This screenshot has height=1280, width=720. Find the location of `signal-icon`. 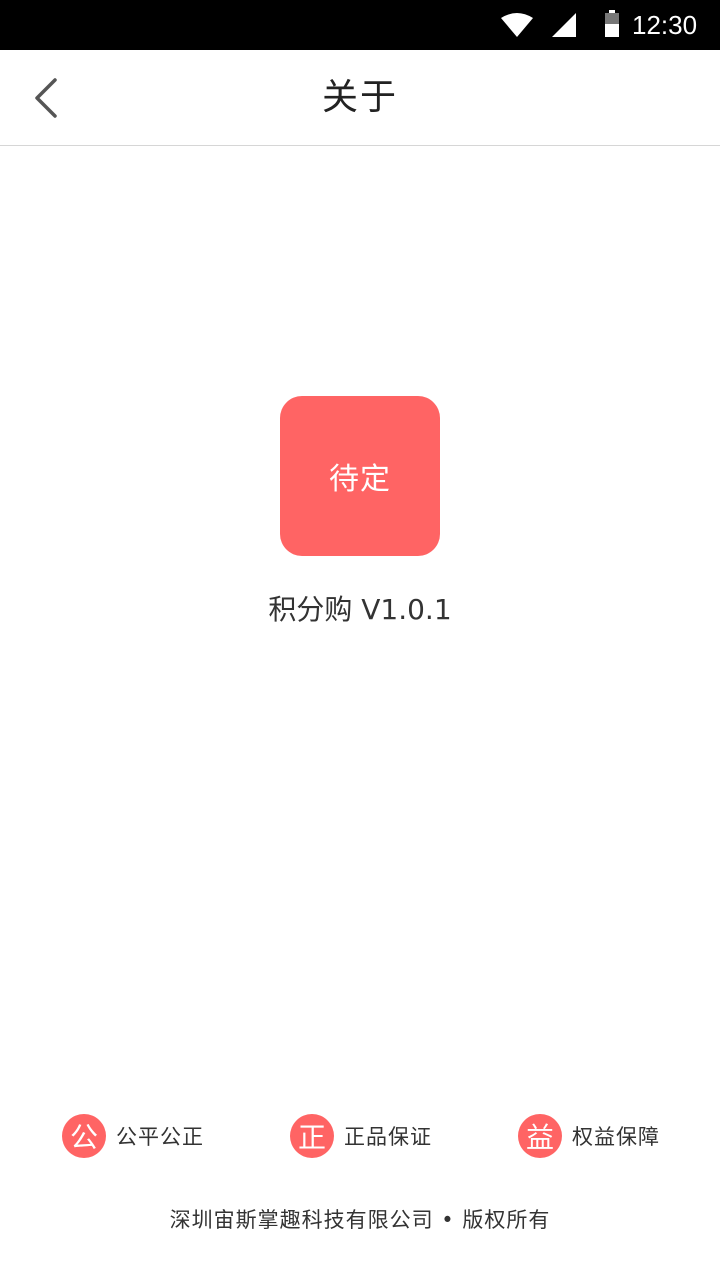

signal-icon is located at coordinates (564, 25).